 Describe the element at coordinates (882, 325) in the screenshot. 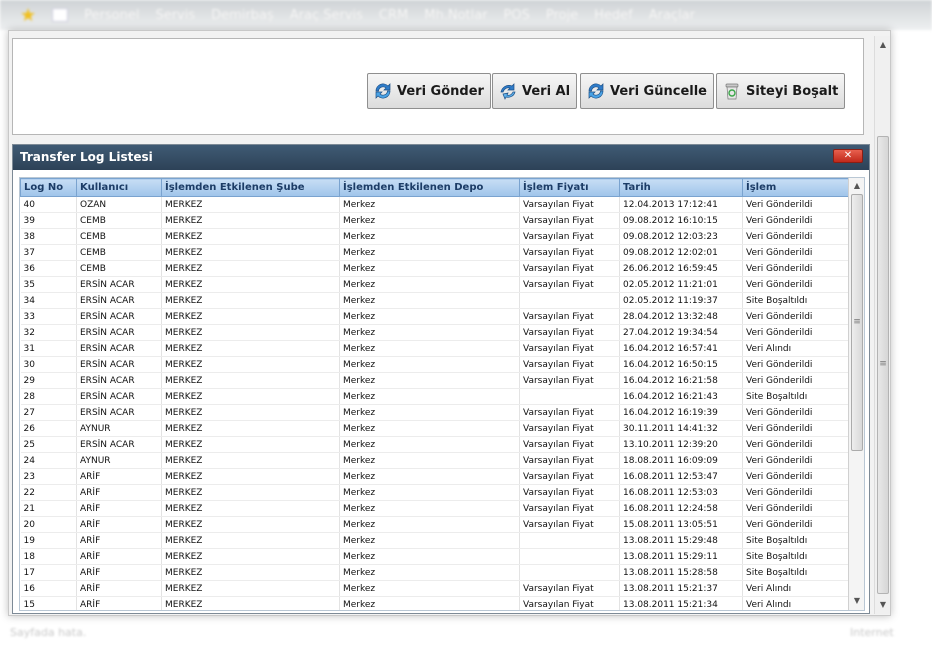

I see `page-scrollbar: ▲ ≡ ▼` at that location.